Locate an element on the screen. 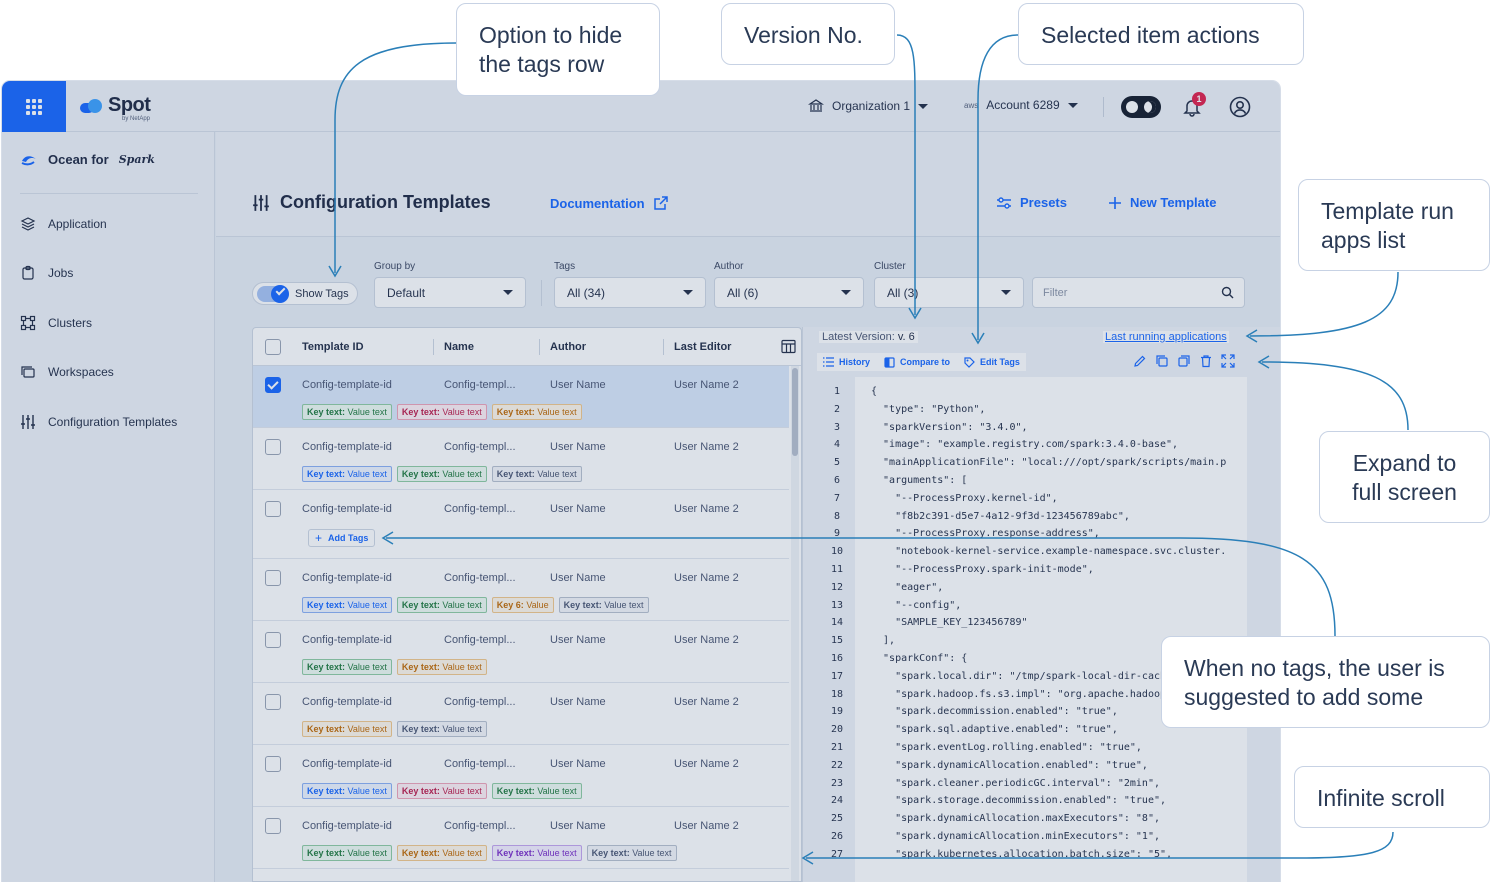 The image size is (1492, 882). line-number: 16 is located at coordinates (837, 658).